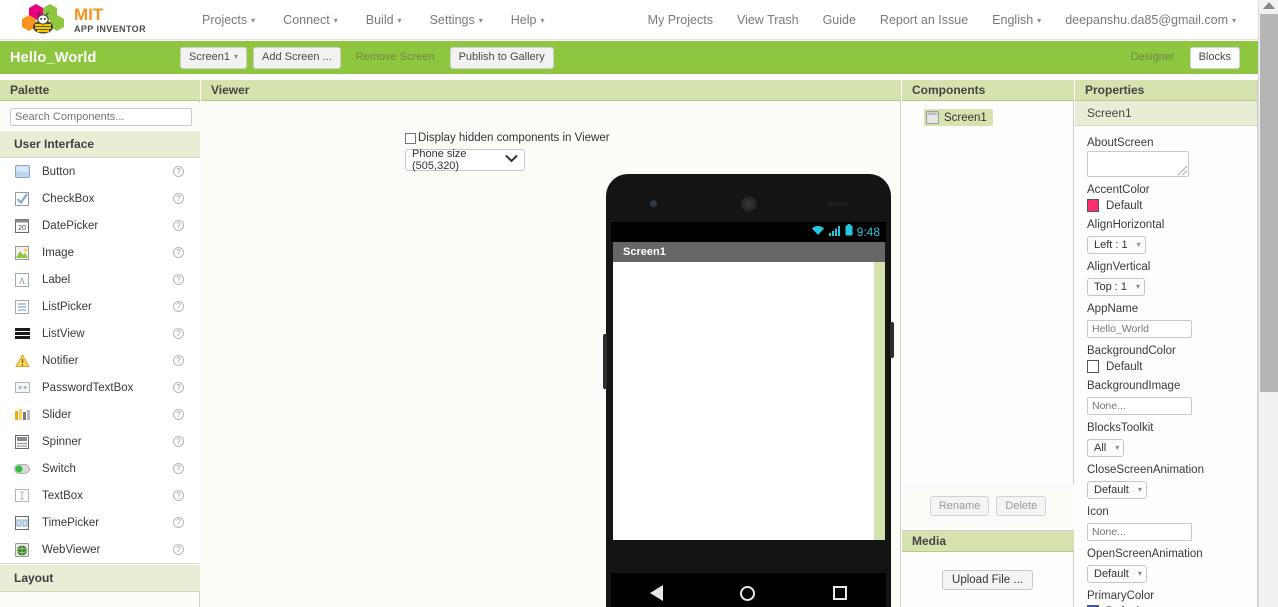 Image resolution: width=1278 pixels, height=607 pixels. What do you see at coordinates (100, 468) in the screenshot?
I see `palette-item-switch: Switch ?` at bounding box center [100, 468].